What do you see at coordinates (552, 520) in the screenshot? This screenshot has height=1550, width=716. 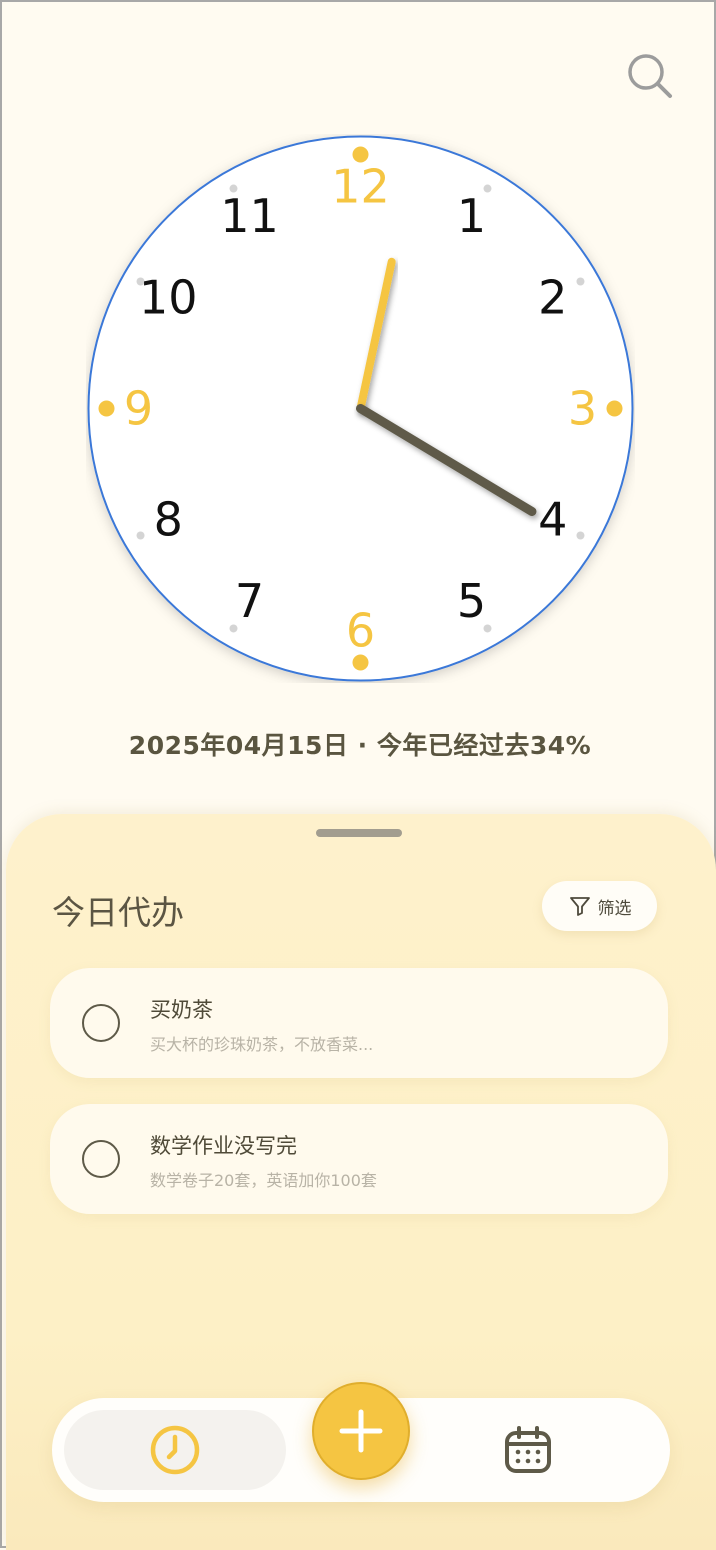 I see `clock-number-4: 4` at bounding box center [552, 520].